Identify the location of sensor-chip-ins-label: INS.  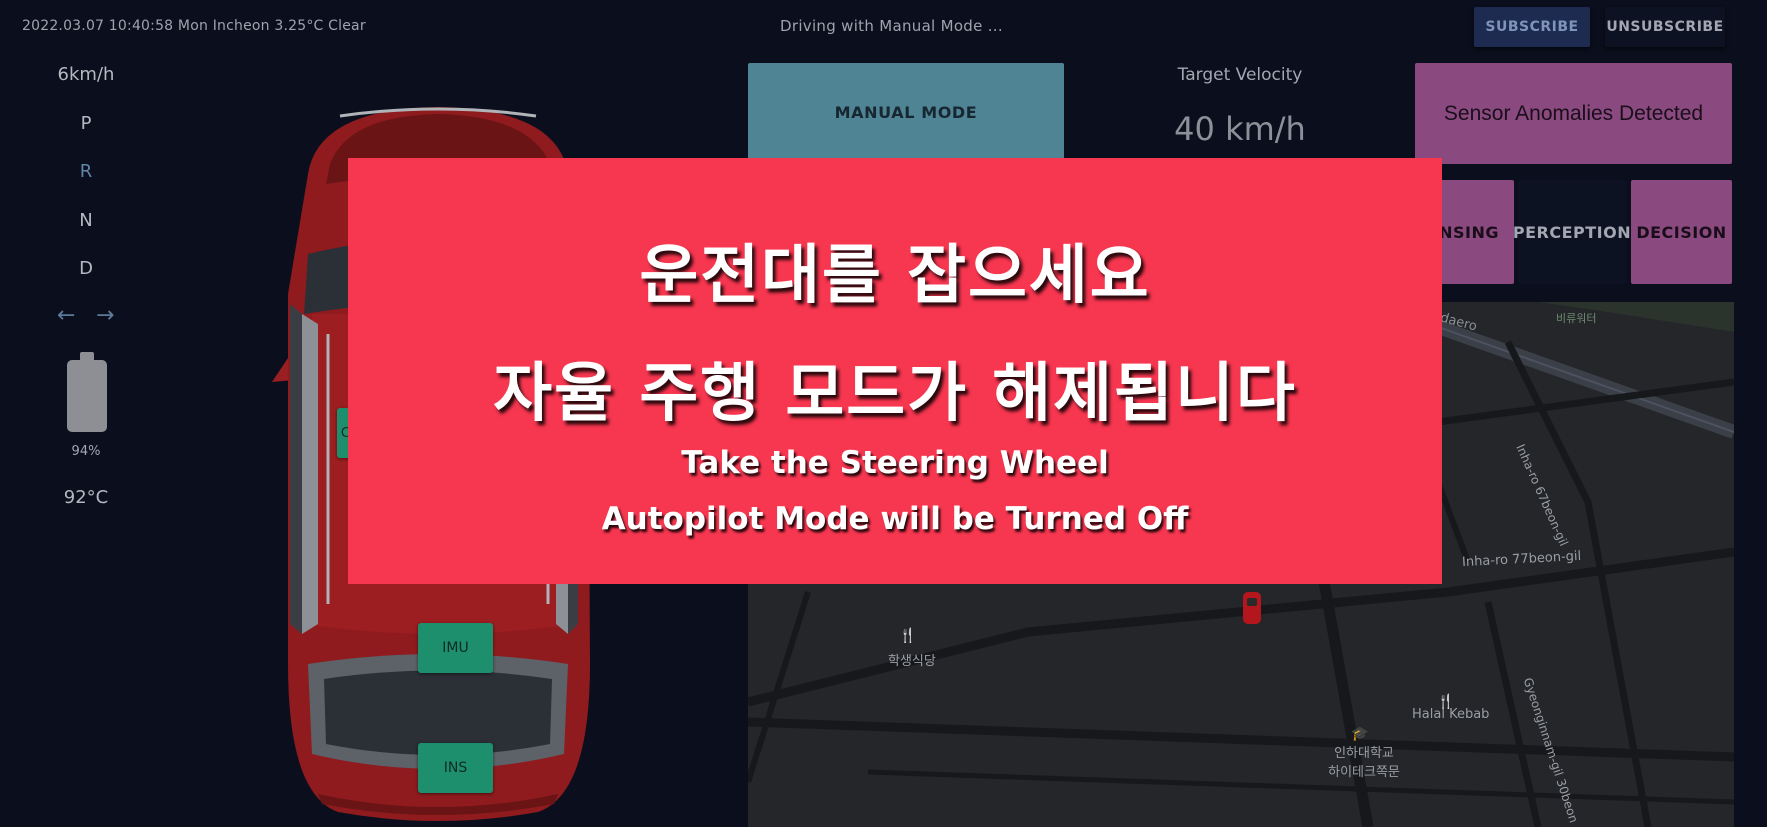
(455, 768).